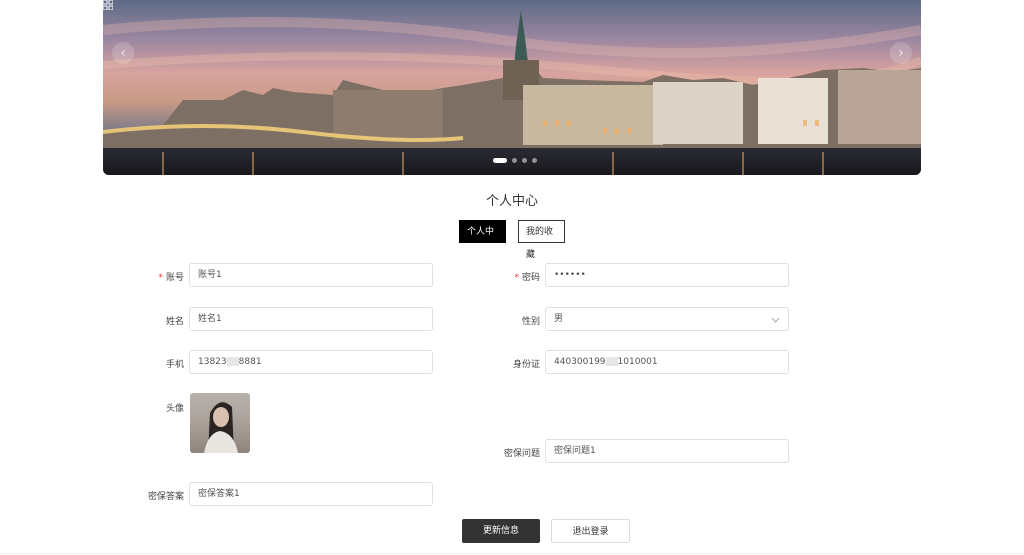  I want to click on password-input: ••••••, so click(667, 275).